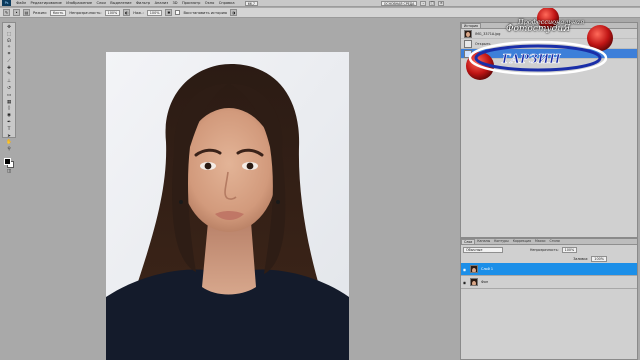  What do you see at coordinates (9, 35) in the screenshot?
I see `marquee-tool-icon: ⬚` at bounding box center [9, 35].